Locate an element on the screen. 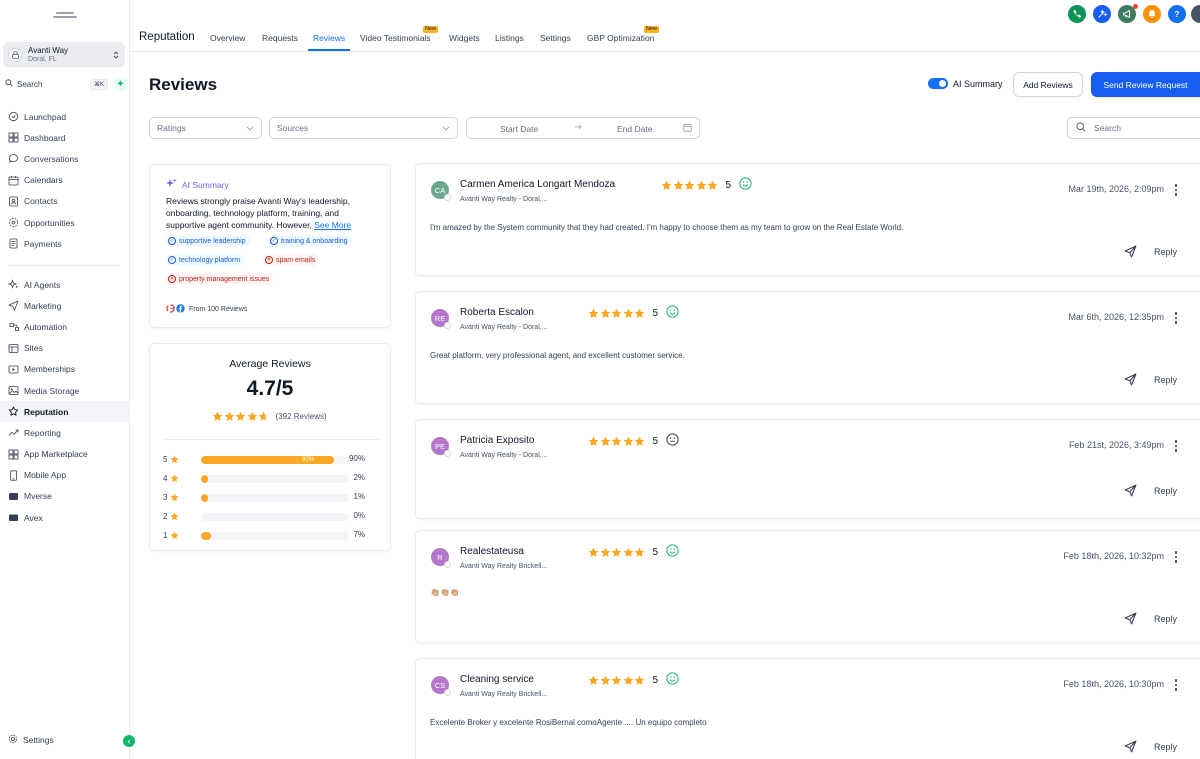 The height and width of the screenshot is (759, 1200). tab-overview: Overview is located at coordinates (227, 38).